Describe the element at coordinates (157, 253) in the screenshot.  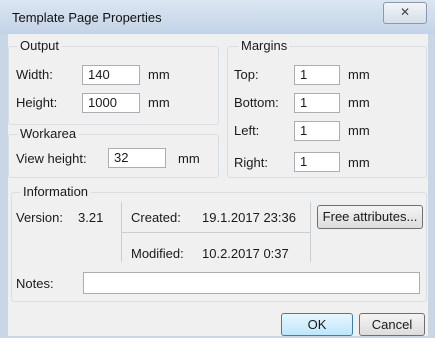
I see `modified-label: Modified:` at that location.